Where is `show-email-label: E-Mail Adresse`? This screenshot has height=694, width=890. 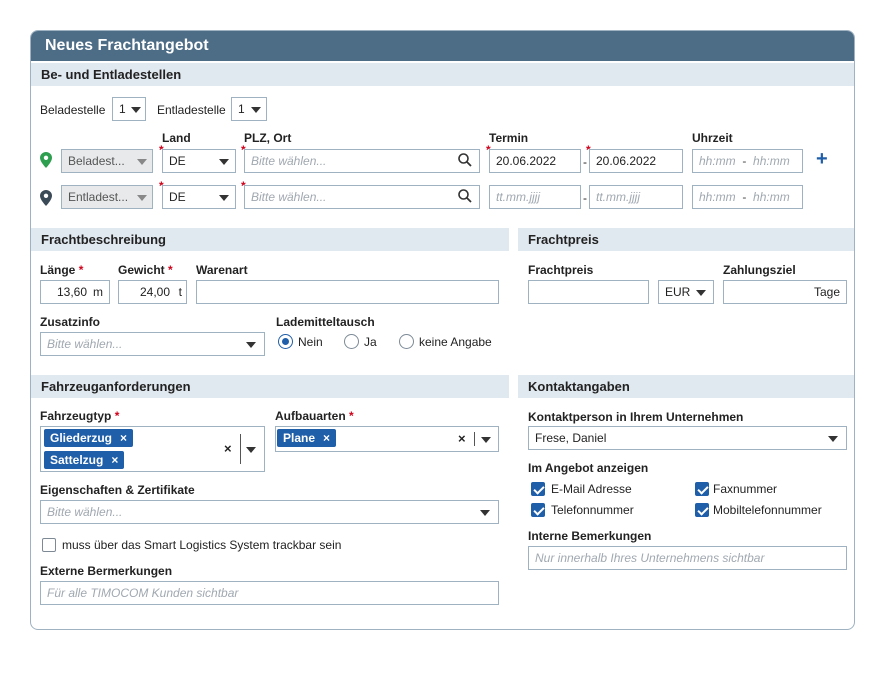
show-email-label: E-Mail Adresse is located at coordinates (591, 489).